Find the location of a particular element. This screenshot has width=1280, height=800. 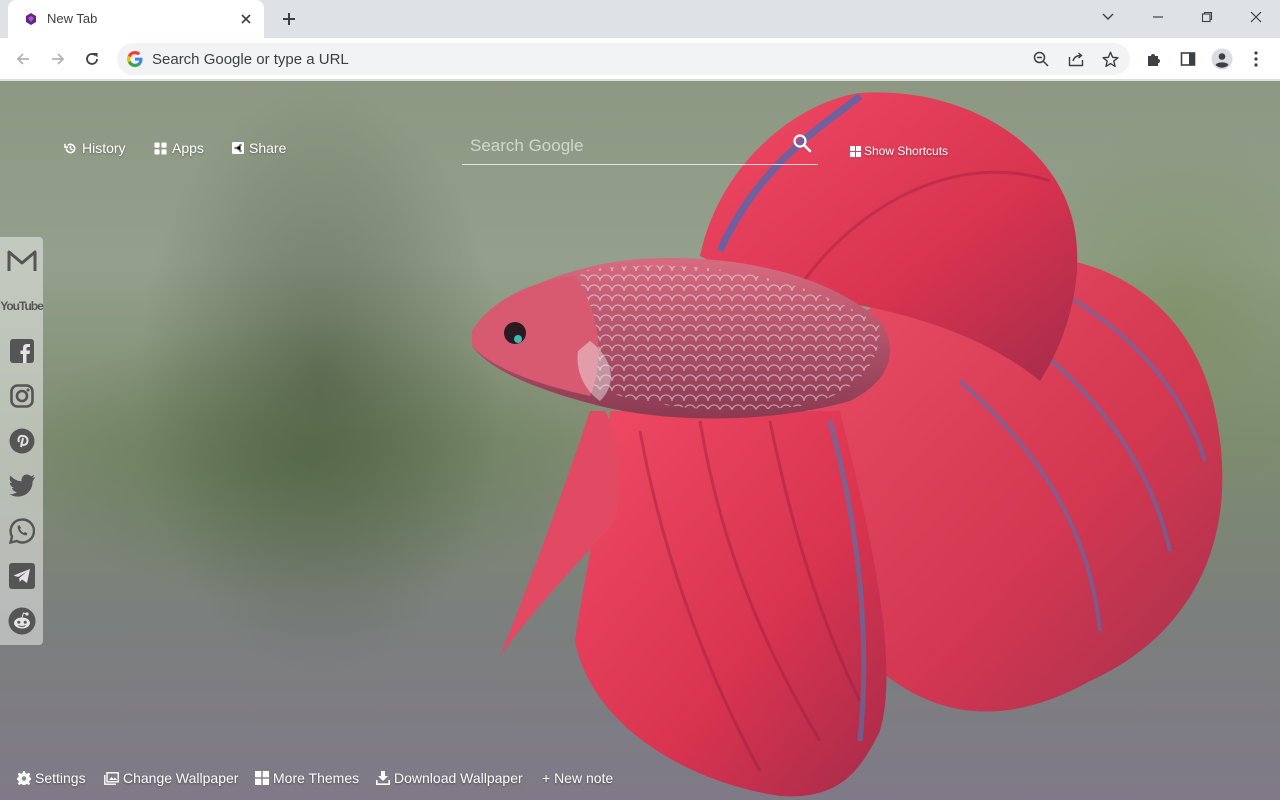

social-sidebar: YouTube is located at coordinates (22, 441).